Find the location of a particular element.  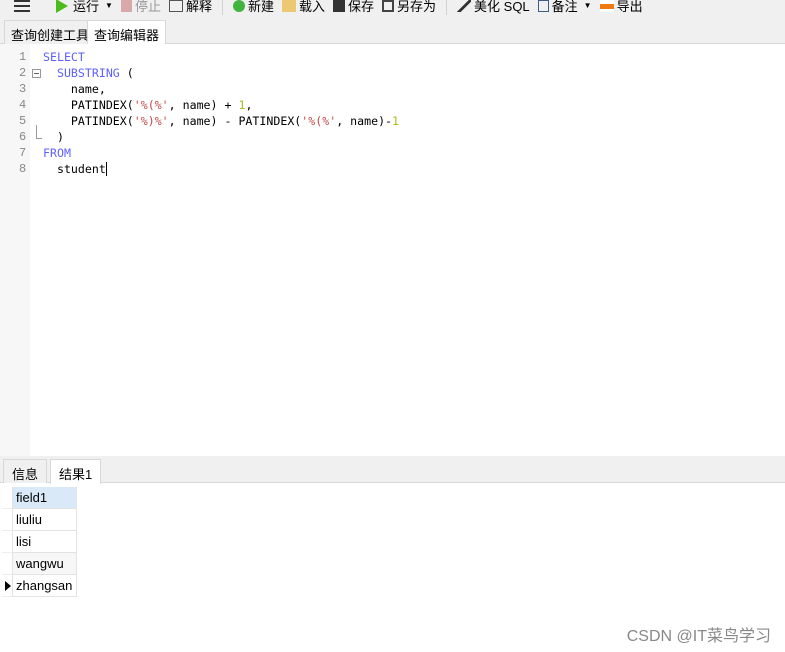

table-cell: liuliu is located at coordinates (45, 520).